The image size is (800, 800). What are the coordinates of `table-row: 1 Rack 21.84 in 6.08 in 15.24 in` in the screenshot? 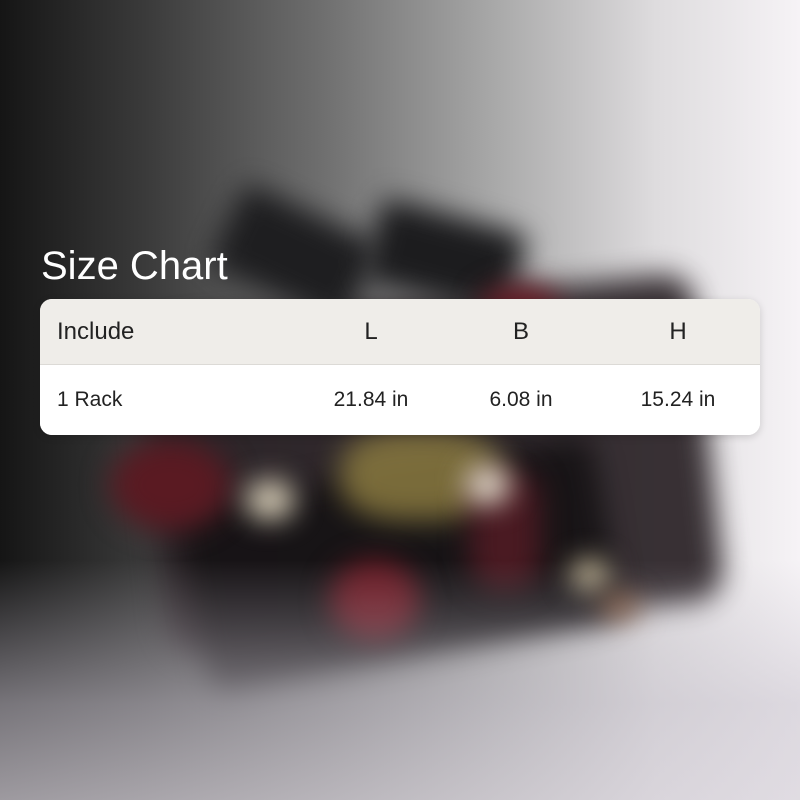 It's located at (400, 400).